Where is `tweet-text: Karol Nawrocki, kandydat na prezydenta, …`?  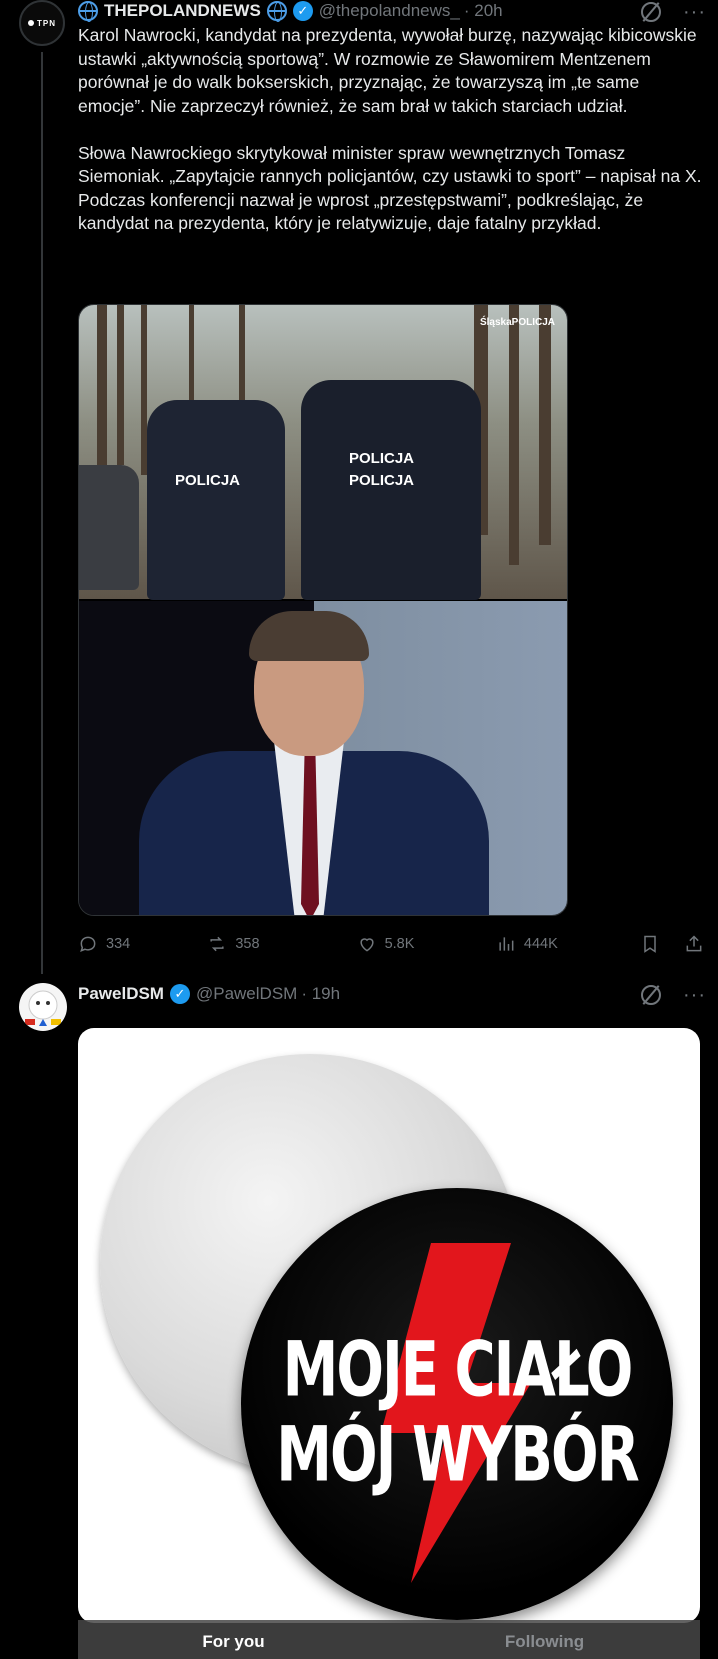
tweet-text: Karol Nawrocki, kandydat na prezydenta, … is located at coordinates (390, 129).